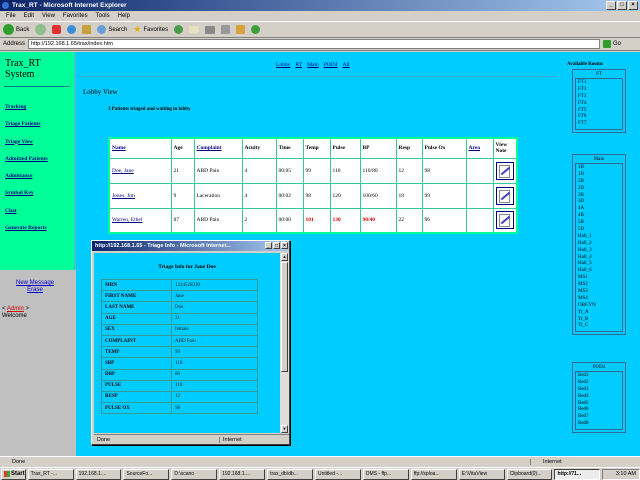 The width and height of the screenshot is (640, 480). What do you see at coordinates (599, 306) in the screenshot?
I see `room-item: OBGYN` at bounding box center [599, 306].